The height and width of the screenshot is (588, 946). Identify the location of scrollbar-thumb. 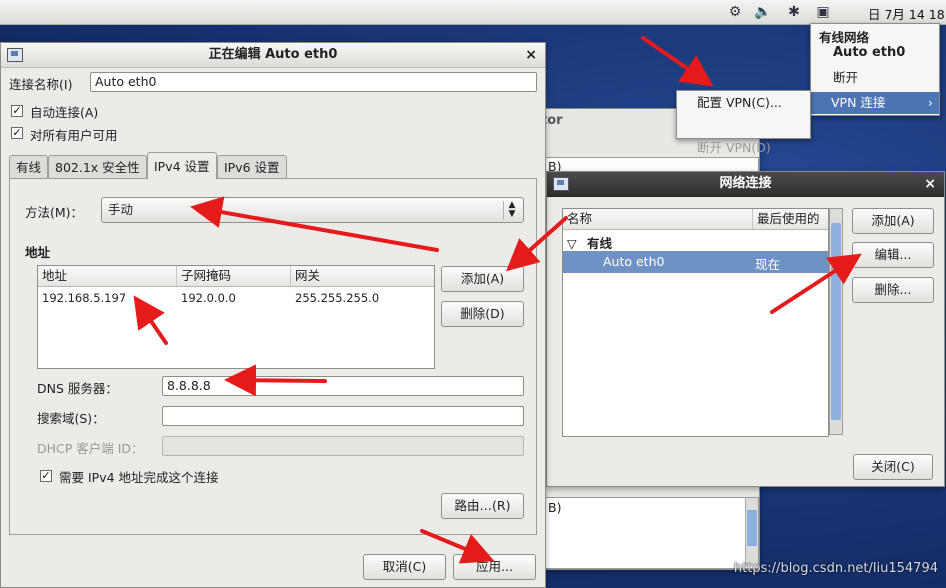
(836, 321).